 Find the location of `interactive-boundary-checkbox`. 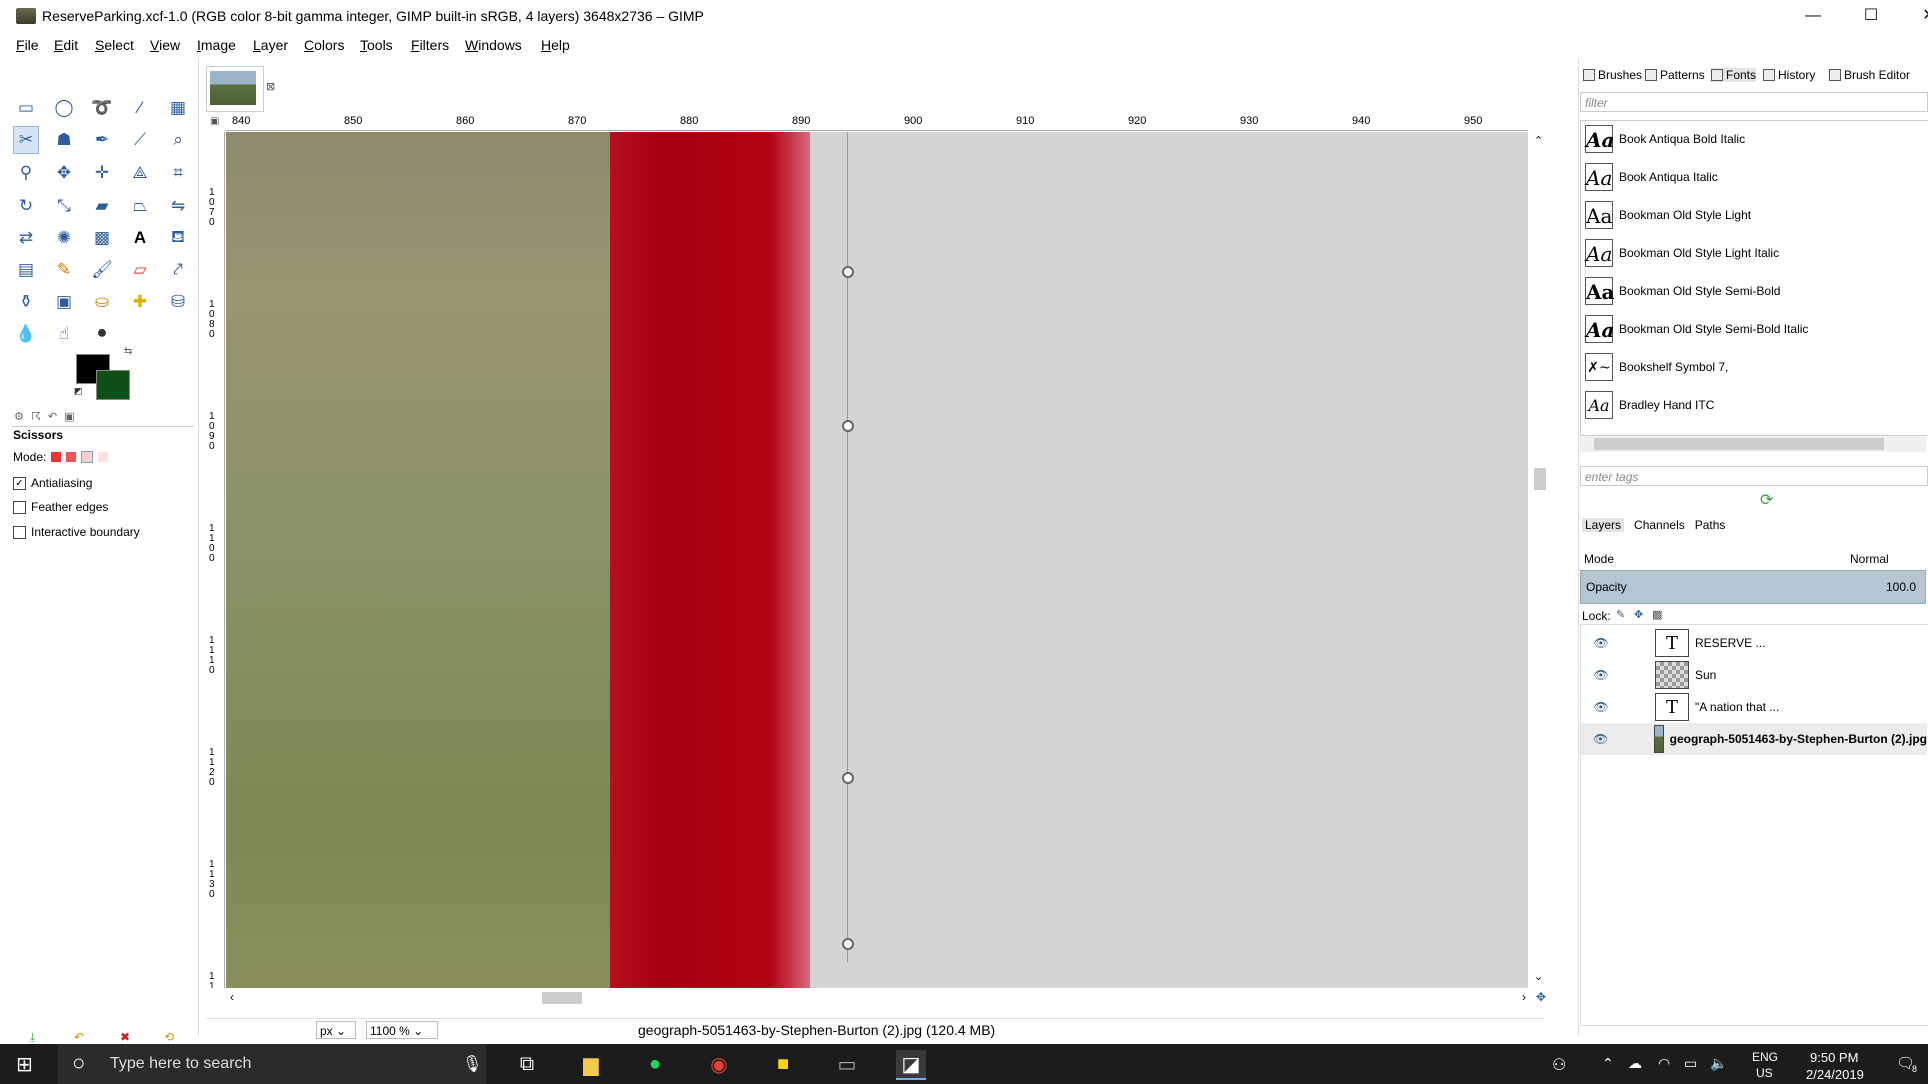

interactive-boundary-checkbox is located at coordinates (19, 532).